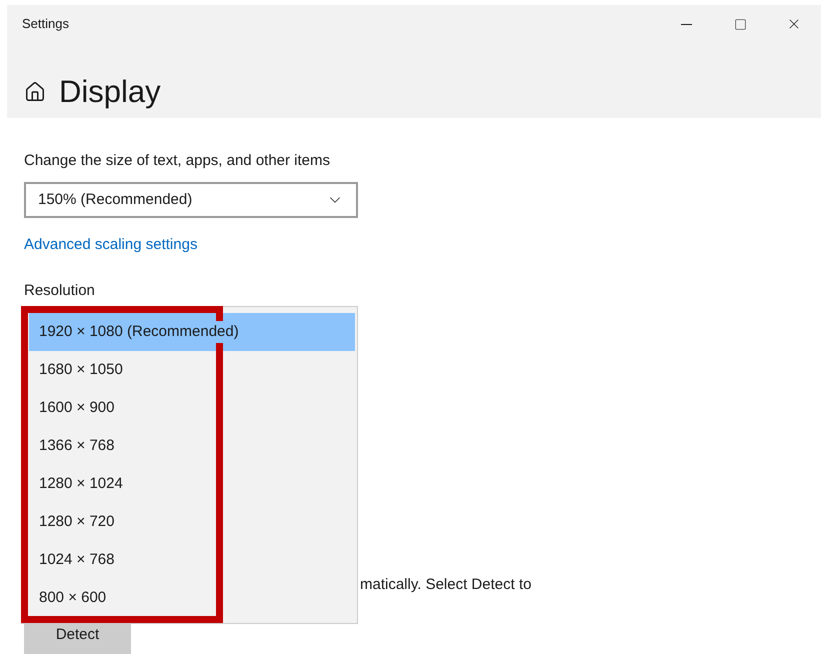 The height and width of the screenshot is (664, 821). What do you see at coordinates (110, 92) in the screenshot?
I see `page-title: Display` at bounding box center [110, 92].